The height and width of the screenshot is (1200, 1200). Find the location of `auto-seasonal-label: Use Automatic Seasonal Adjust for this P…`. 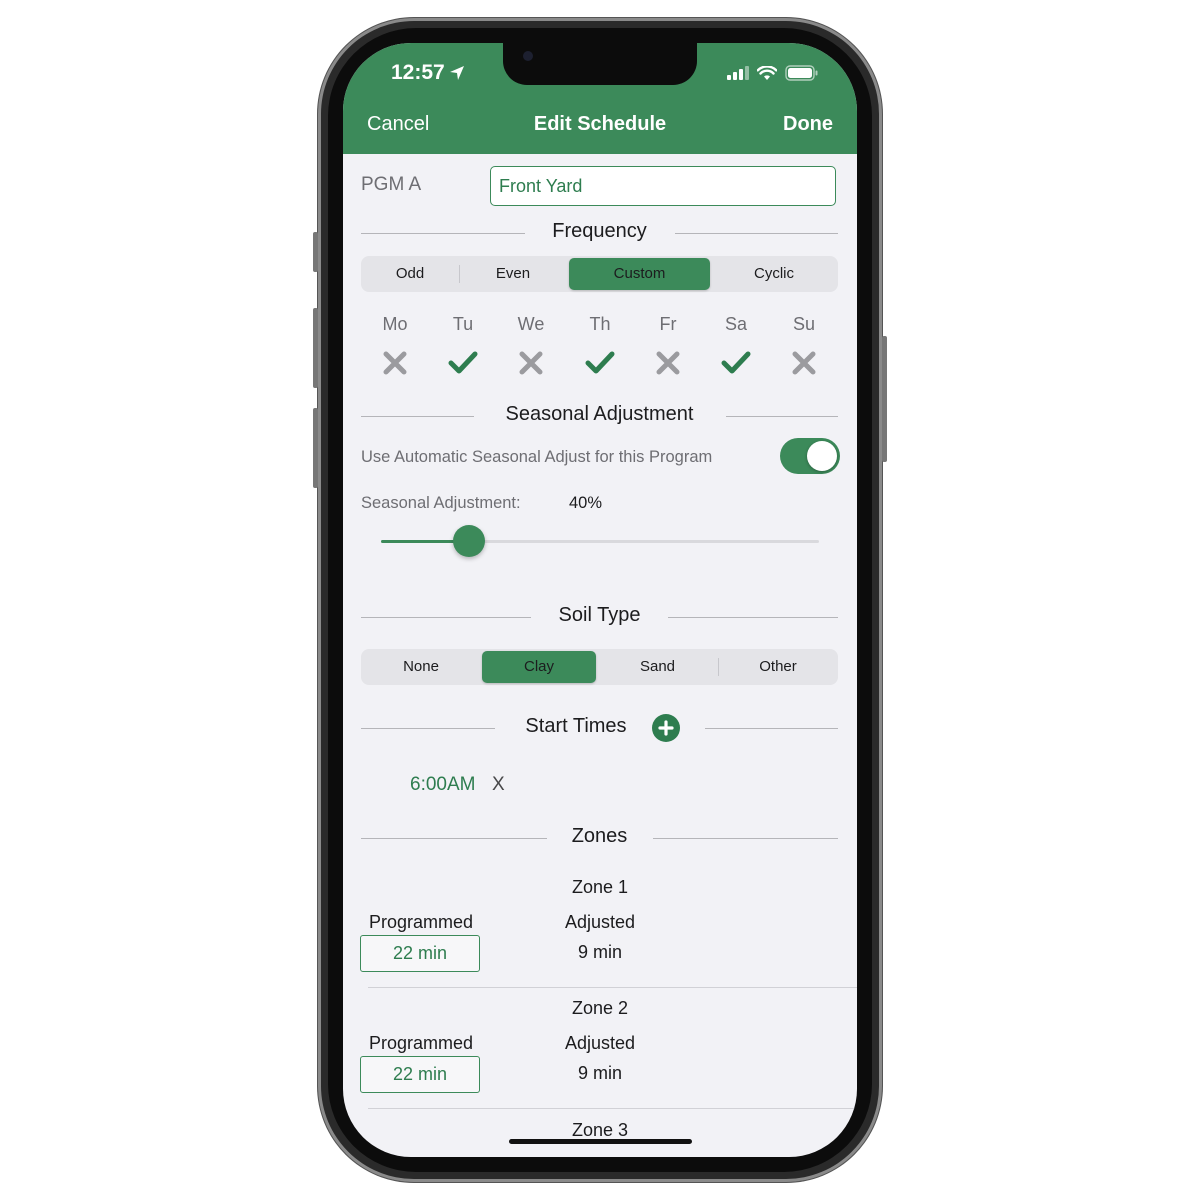

auto-seasonal-label: Use Automatic Seasonal Adjust for this P… is located at coordinates (537, 457).